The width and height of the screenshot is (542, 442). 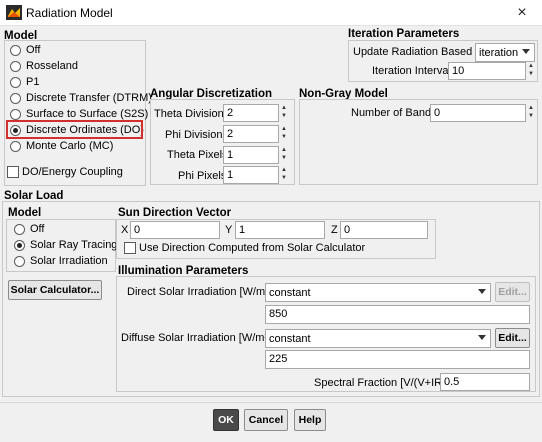 What do you see at coordinates (310, 420) in the screenshot?
I see `help-button: Help` at bounding box center [310, 420].